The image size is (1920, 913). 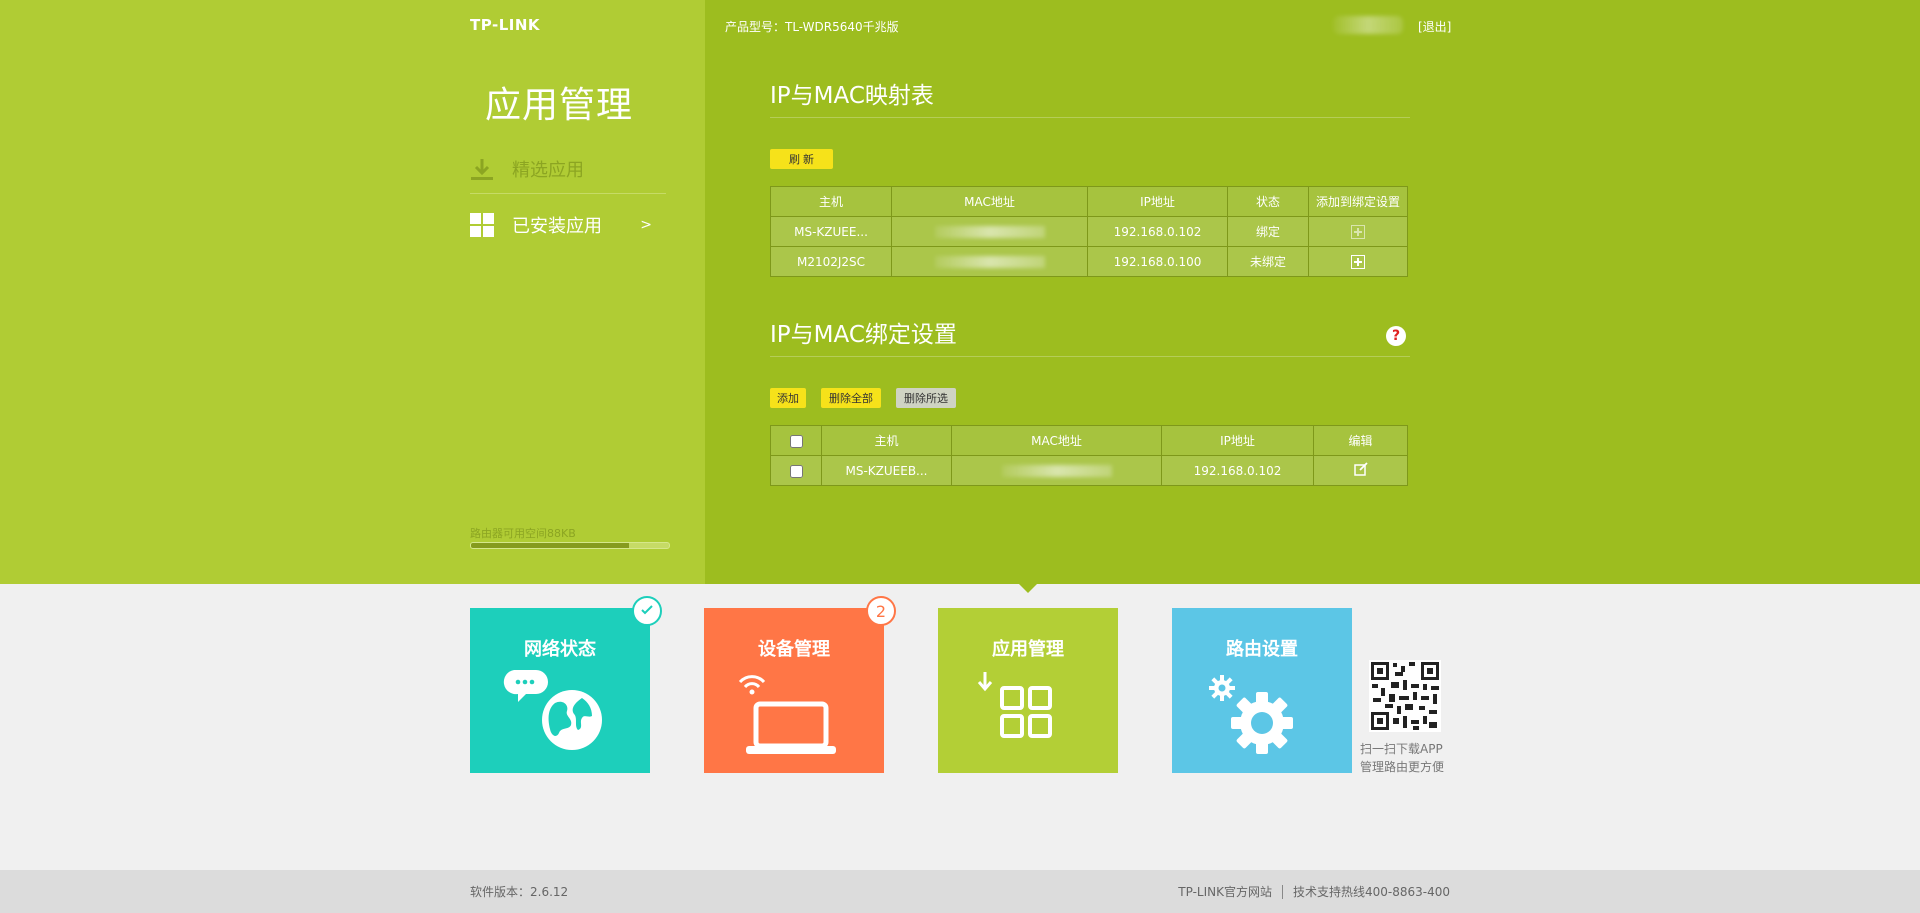 I want to click on mapping-section-title: IP与MAC映射表, so click(x=852, y=96).